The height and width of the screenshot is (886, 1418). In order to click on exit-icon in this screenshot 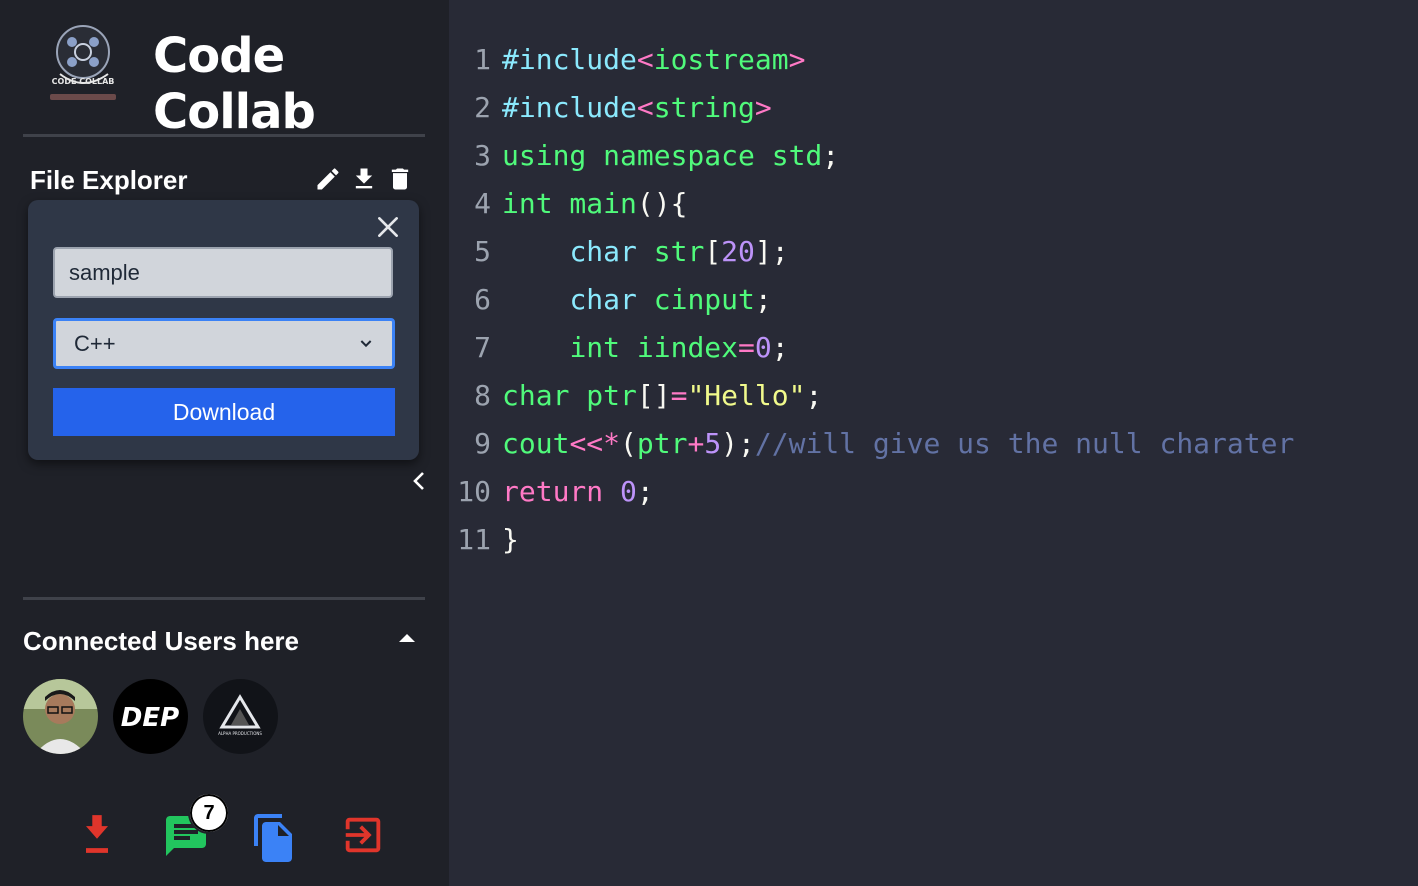, I will do `click(363, 837)`.